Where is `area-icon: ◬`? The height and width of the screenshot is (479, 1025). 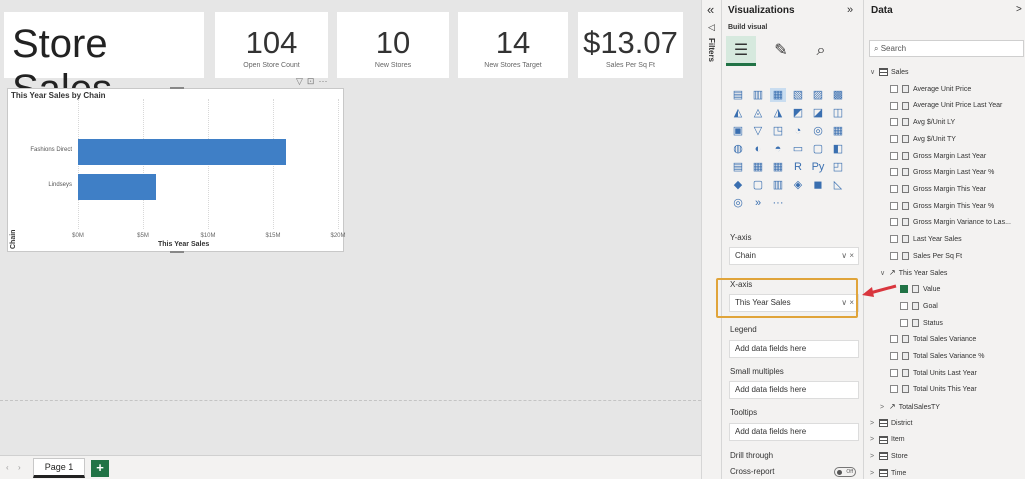
area-icon: ◬ is located at coordinates (758, 113).